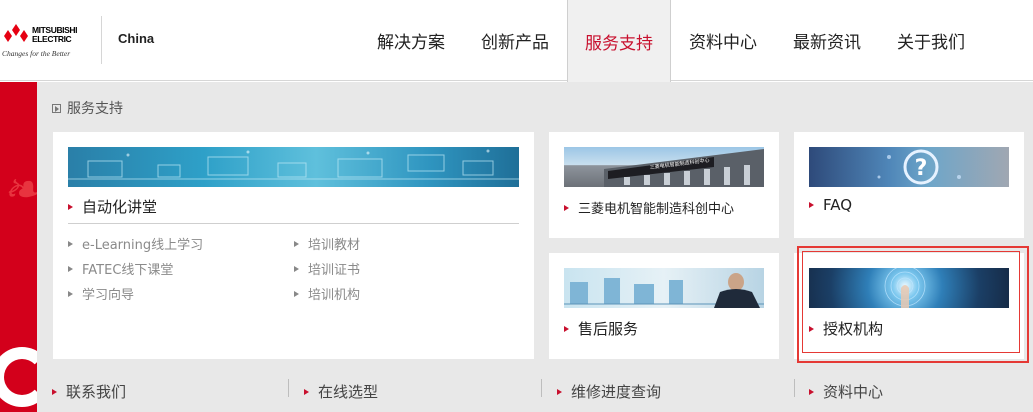  I want to click on automation-banner-art, so click(293, 164).